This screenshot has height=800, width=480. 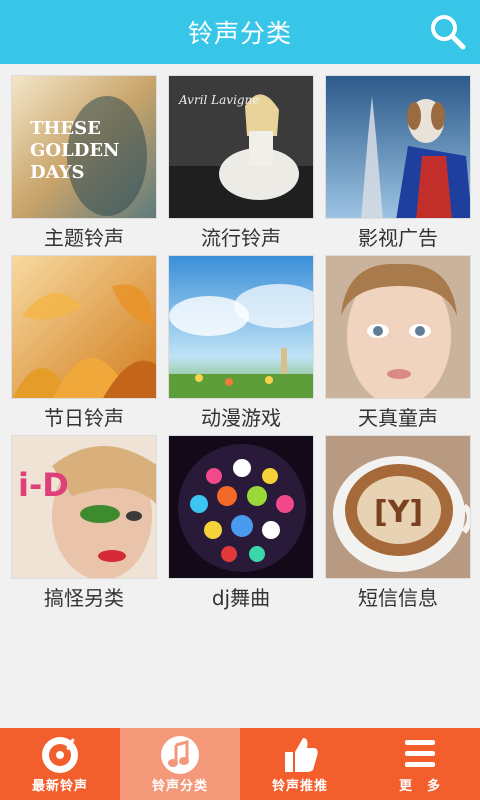 What do you see at coordinates (75, 150) in the screenshot?
I see `svg-text: GOLDEN` at bounding box center [75, 150].